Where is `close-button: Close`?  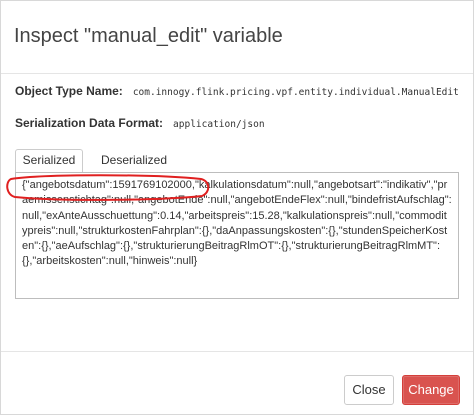
close-button: Close is located at coordinates (369, 390).